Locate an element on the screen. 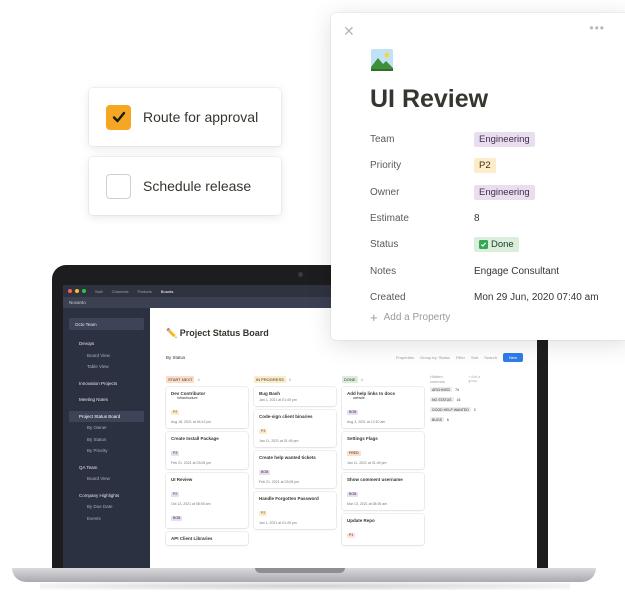 Image resolution: width=625 pixels, height=592 pixels. card-person-tag: BOB is located at coordinates (177, 518).